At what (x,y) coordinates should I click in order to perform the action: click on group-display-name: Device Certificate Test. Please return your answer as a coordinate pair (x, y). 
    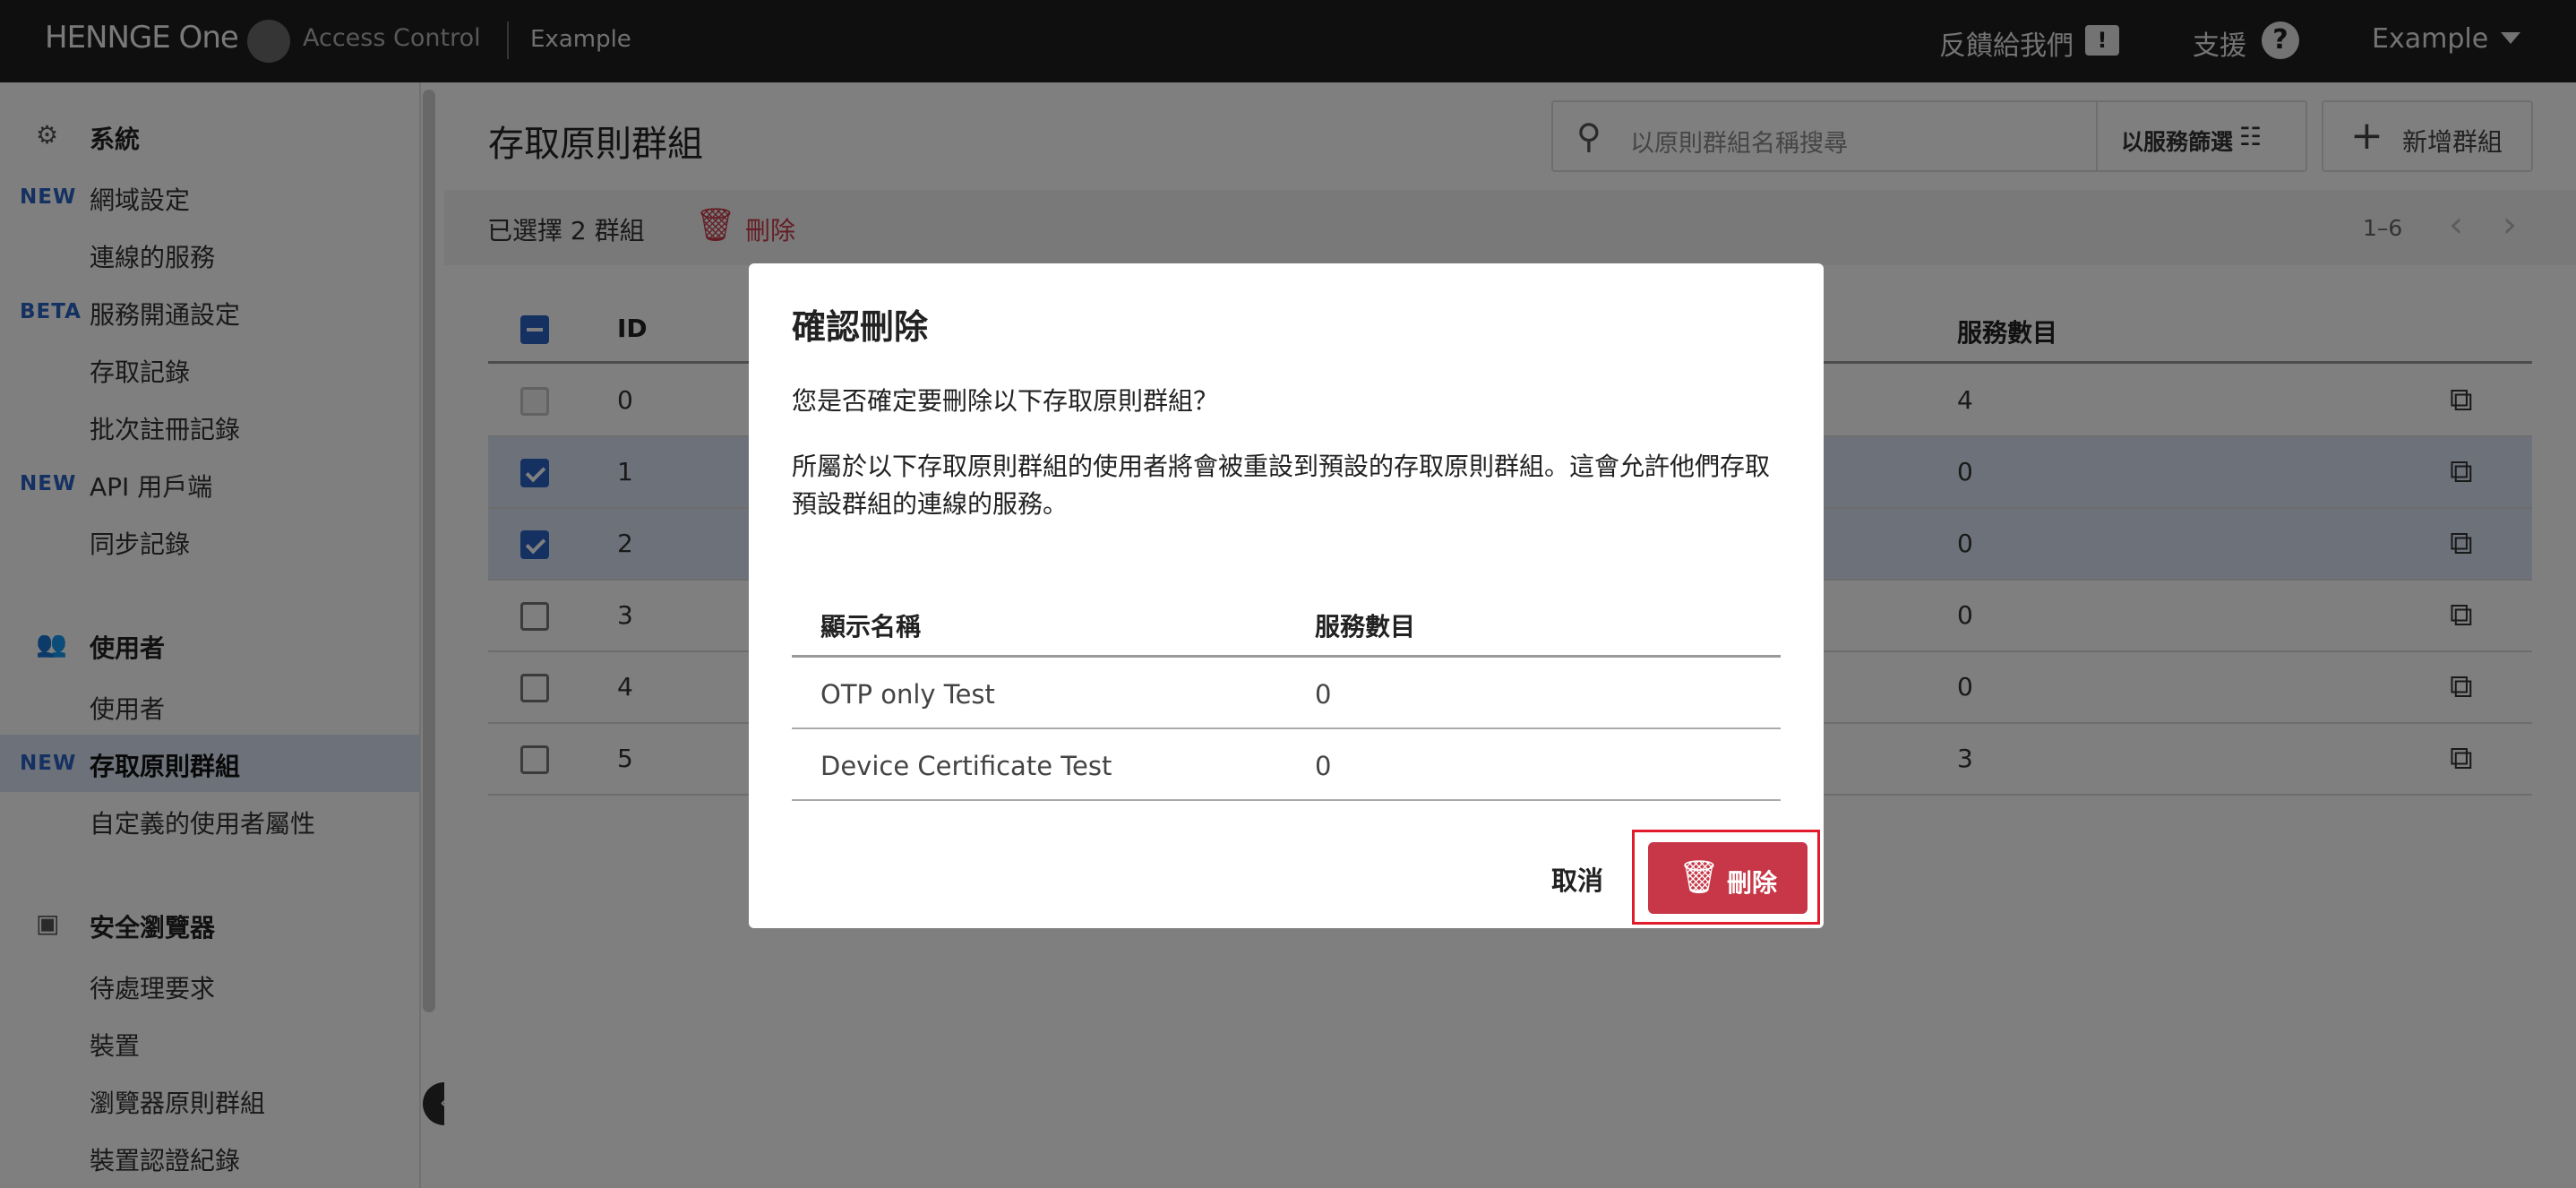
    Looking at the image, I should click on (966, 766).